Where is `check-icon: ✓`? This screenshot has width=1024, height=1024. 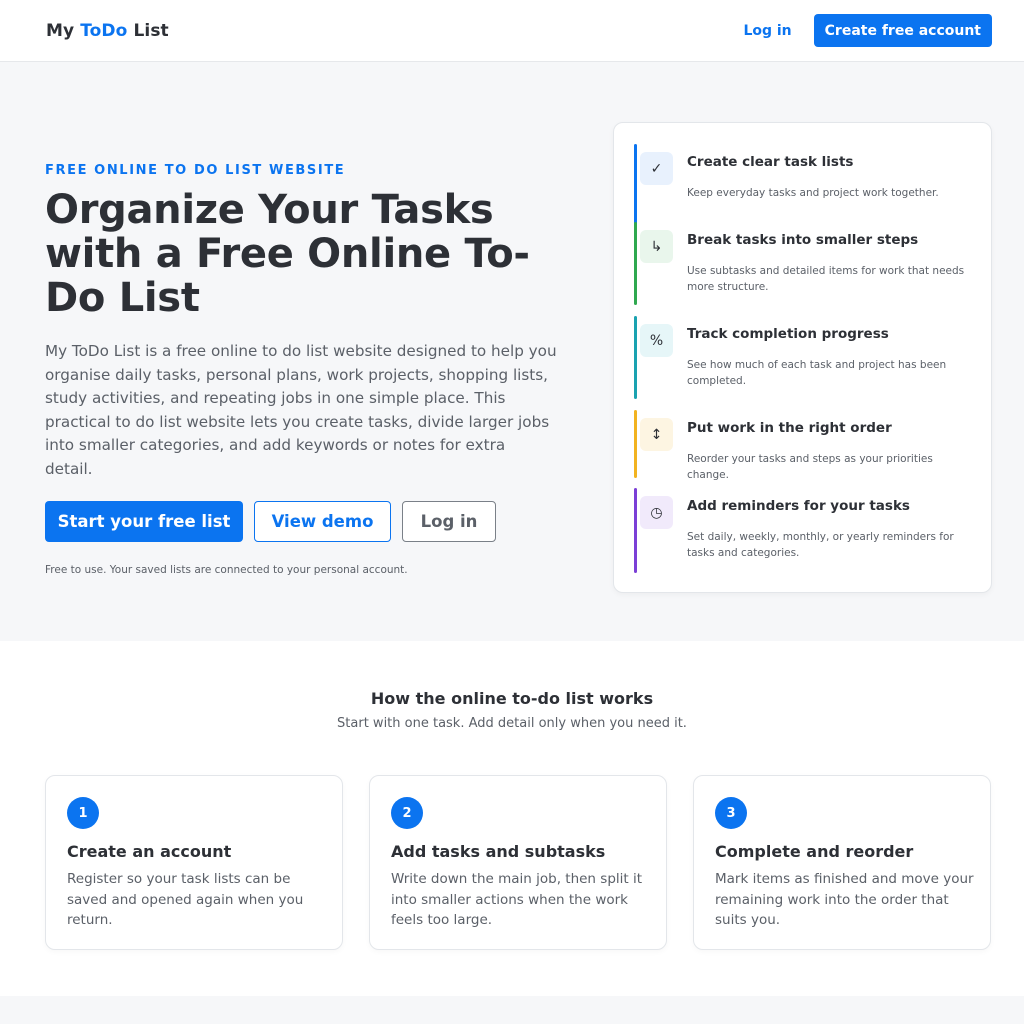 check-icon: ✓ is located at coordinates (656, 168).